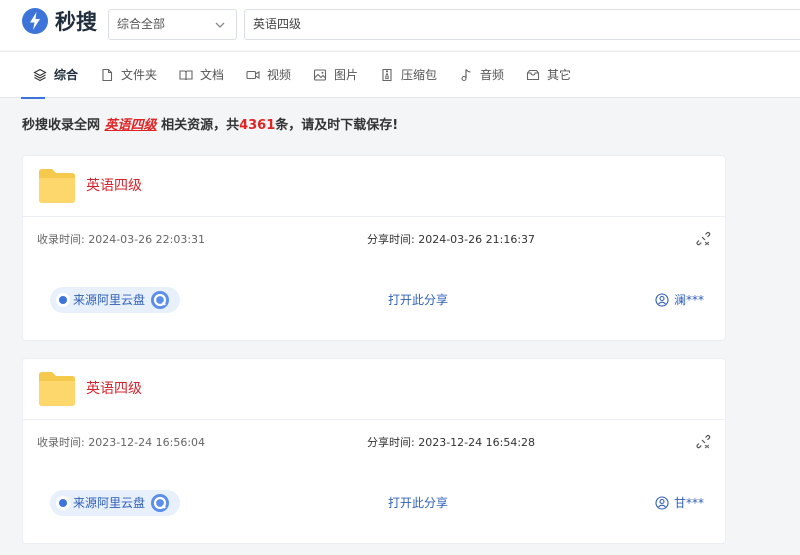 The image size is (800, 555). Describe the element at coordinates (451, 239) in the screenshot. I see `shared-time: 分享时间: 2024-03-26 21:16:37` at that location.